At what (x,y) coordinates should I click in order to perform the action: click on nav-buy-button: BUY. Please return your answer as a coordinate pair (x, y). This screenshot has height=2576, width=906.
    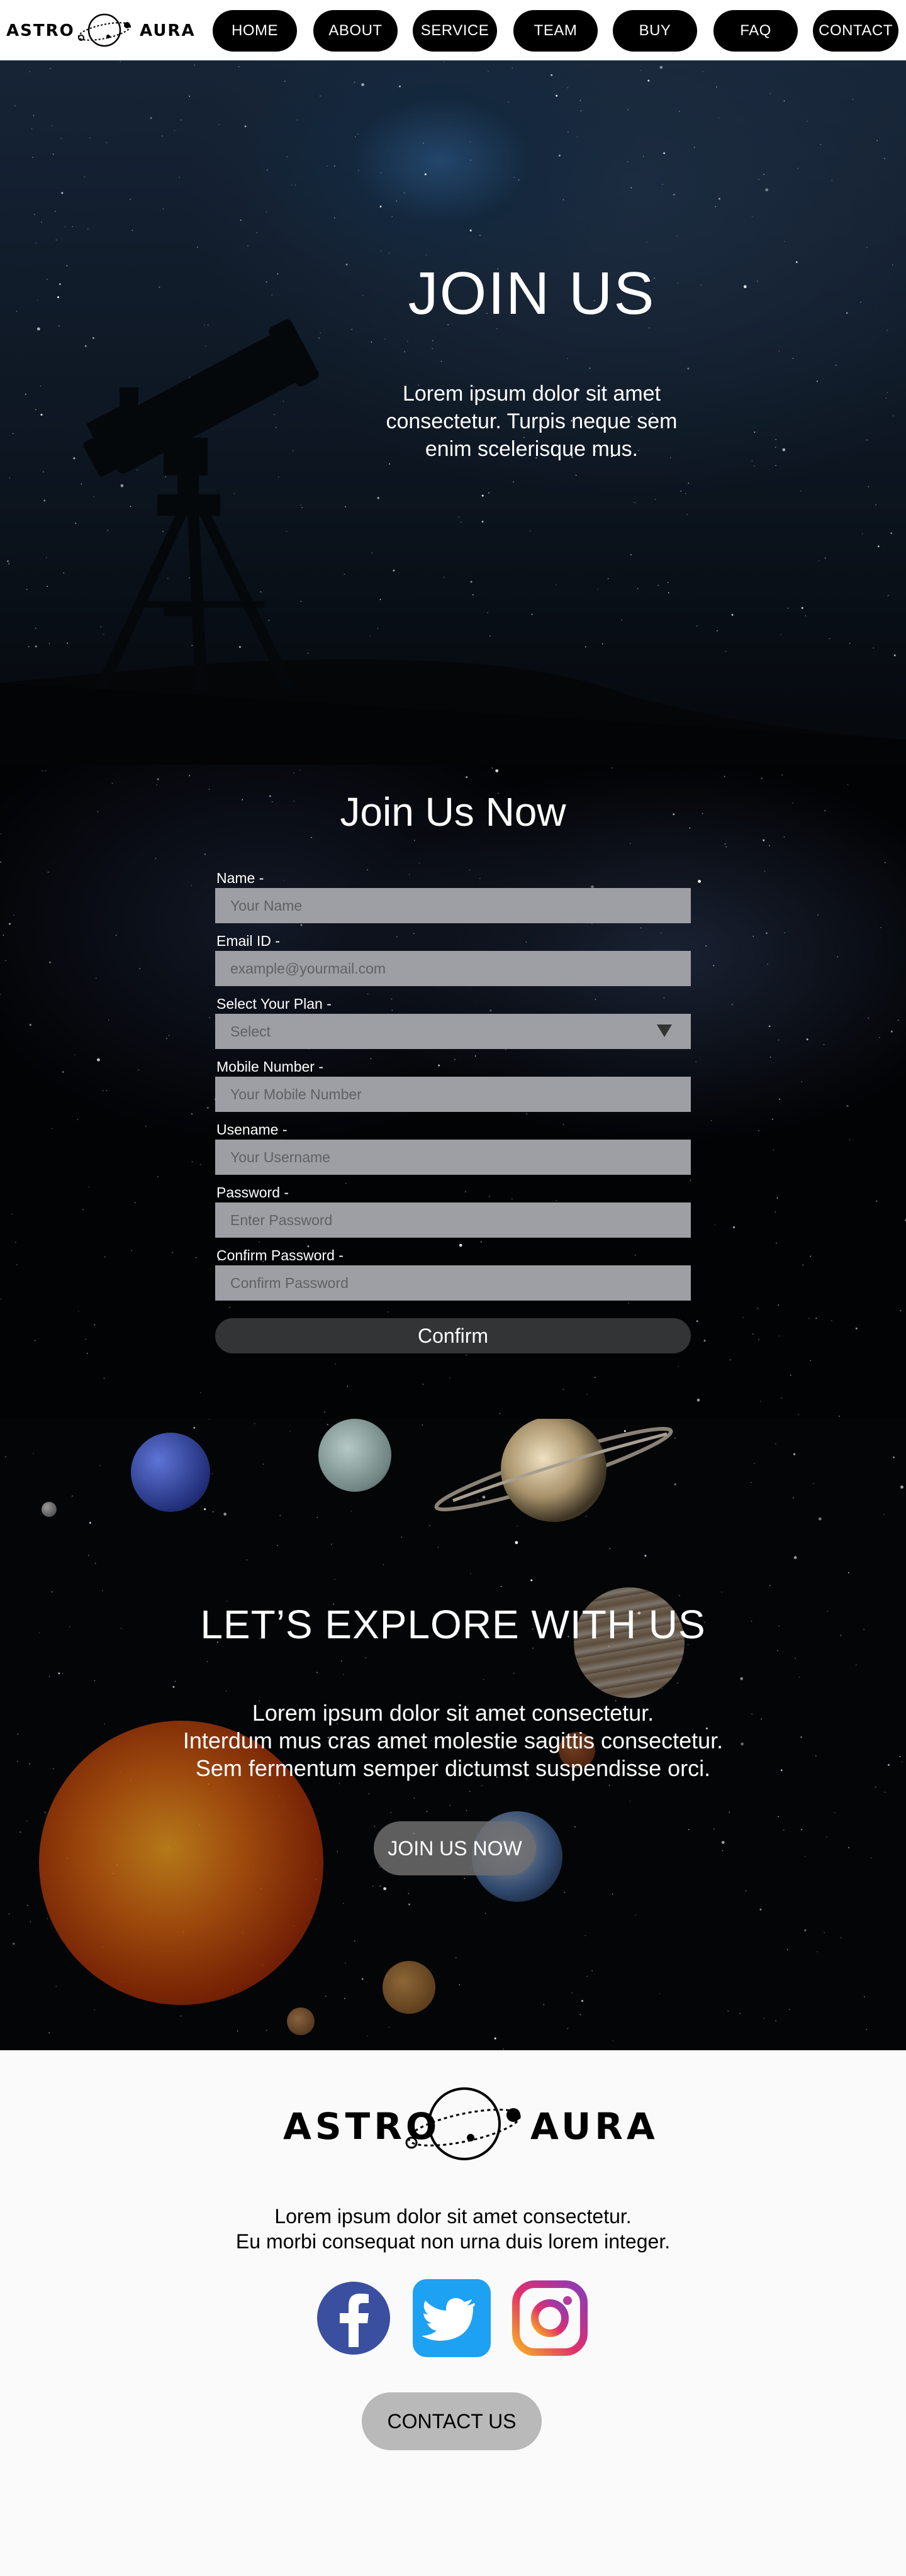
    Looking at the image, I should click on (655, 31).